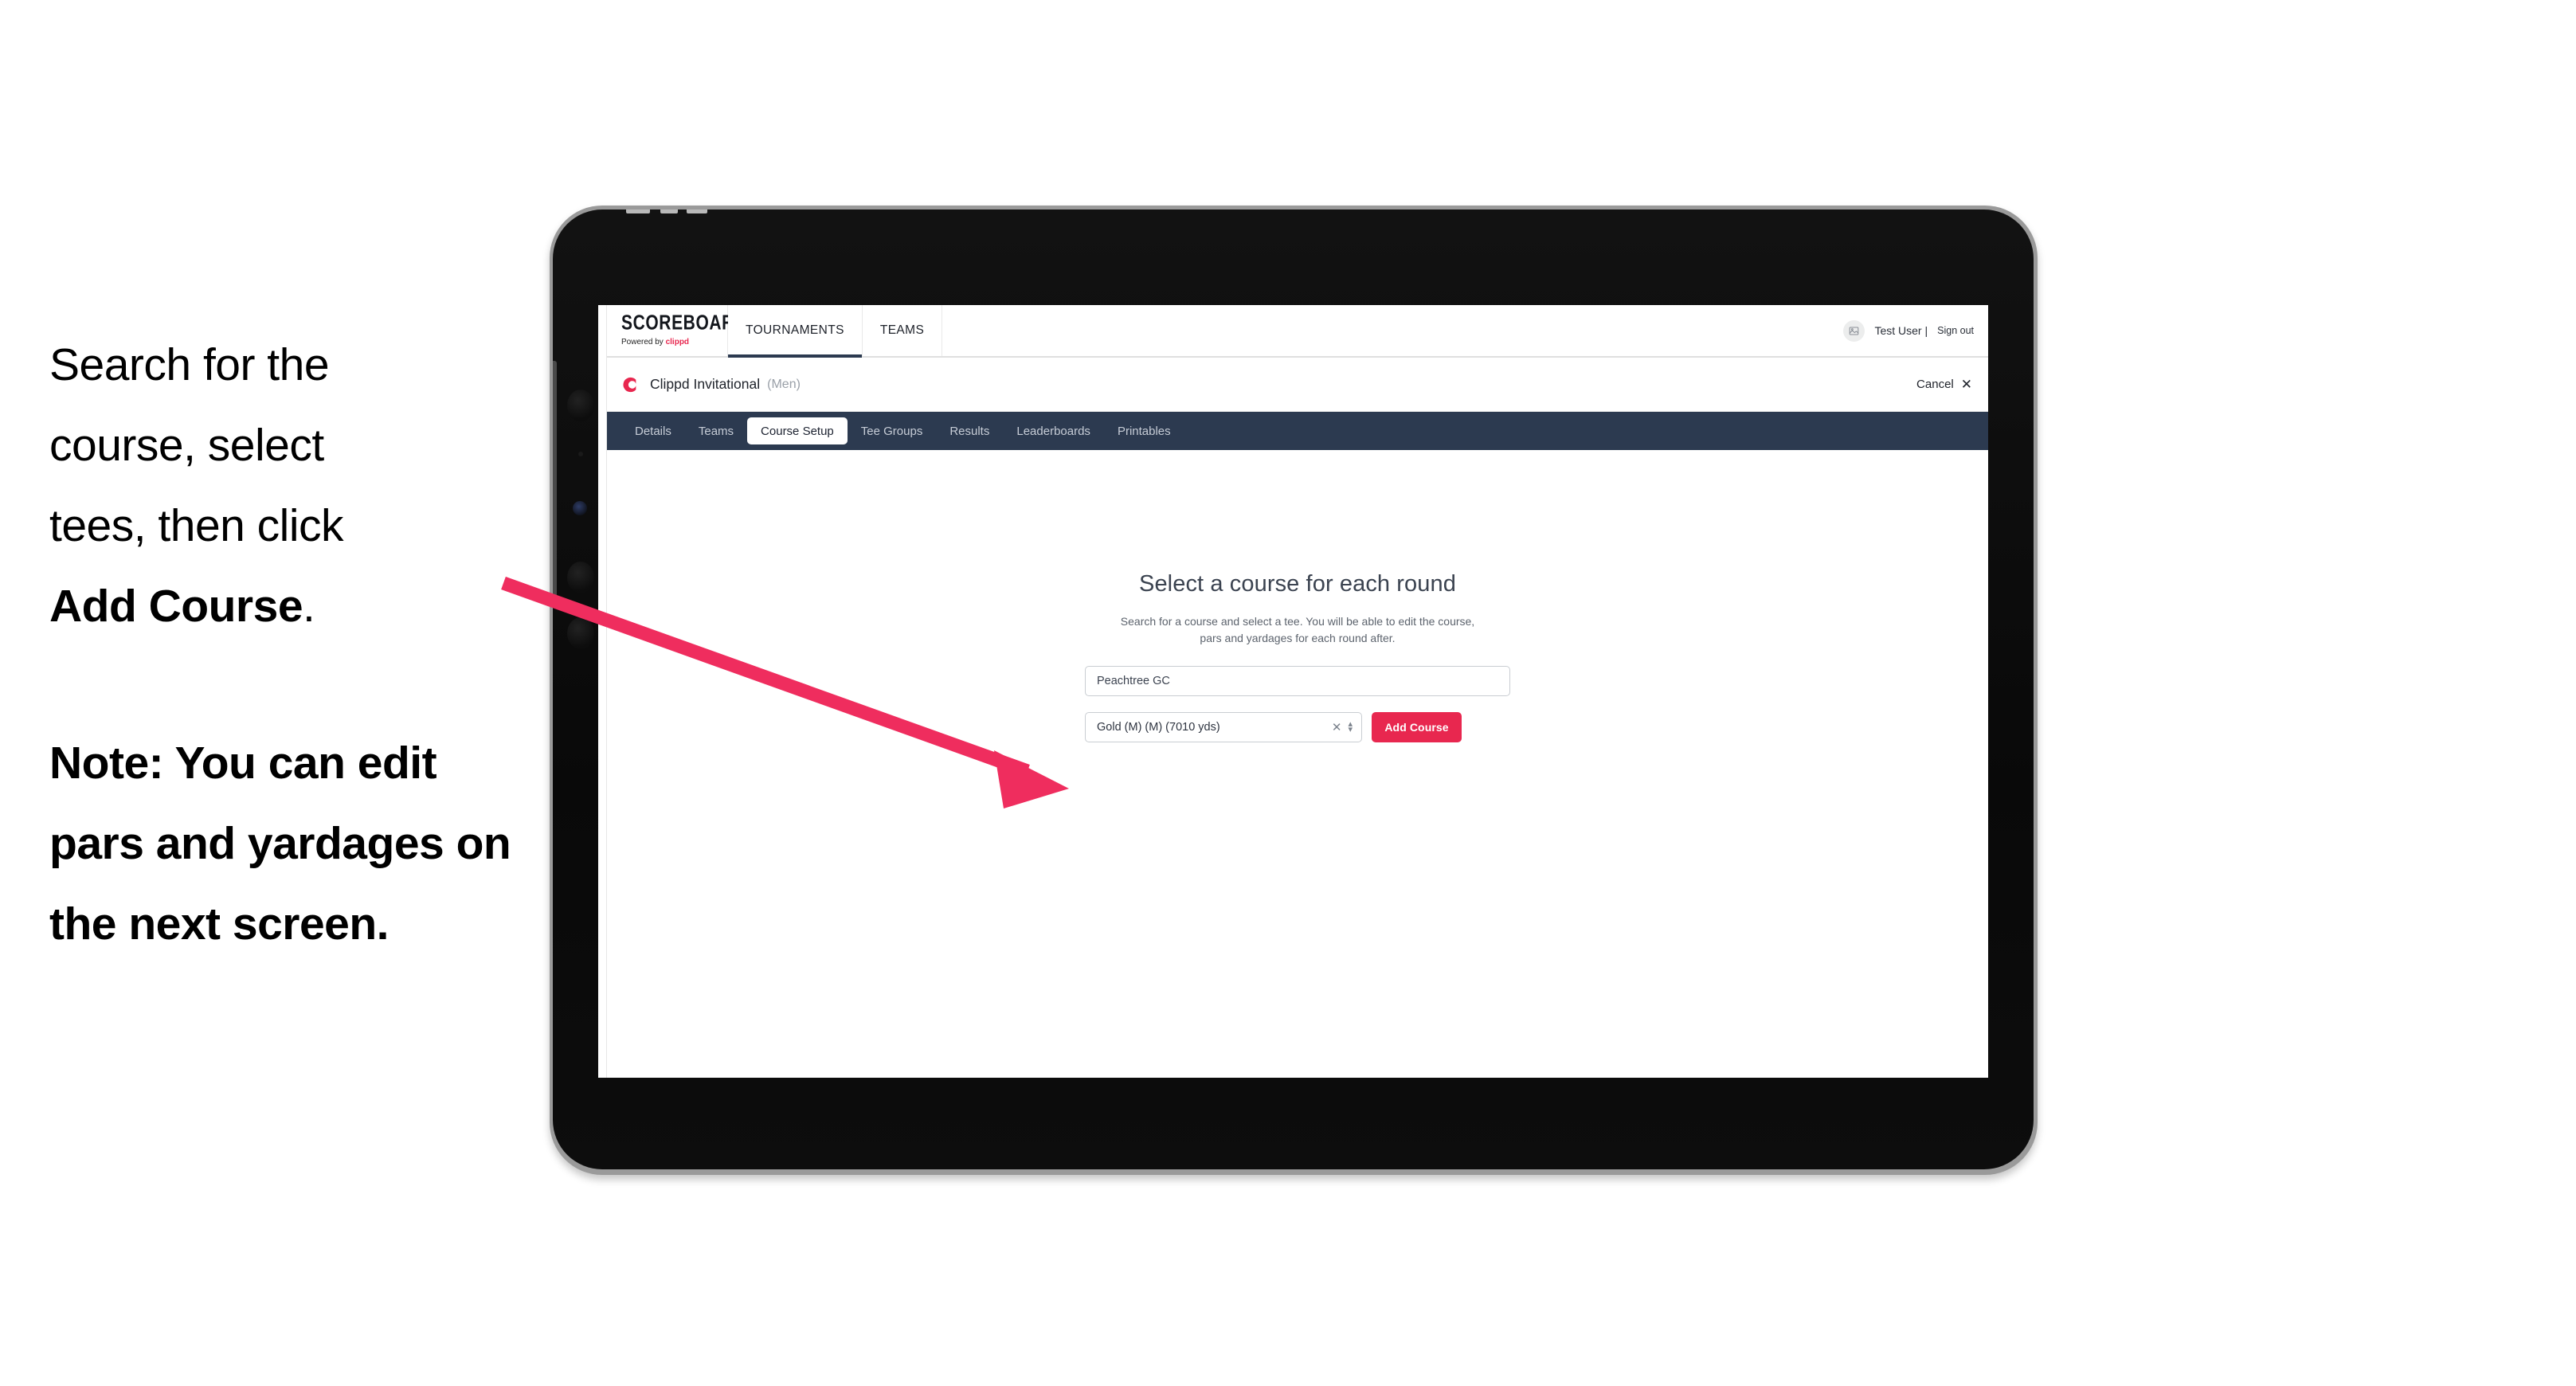 Image resolution: width=2576 pixels, height=1386 pixels. I want to click on clear-x-icon: ✕, so click(1337, 728).